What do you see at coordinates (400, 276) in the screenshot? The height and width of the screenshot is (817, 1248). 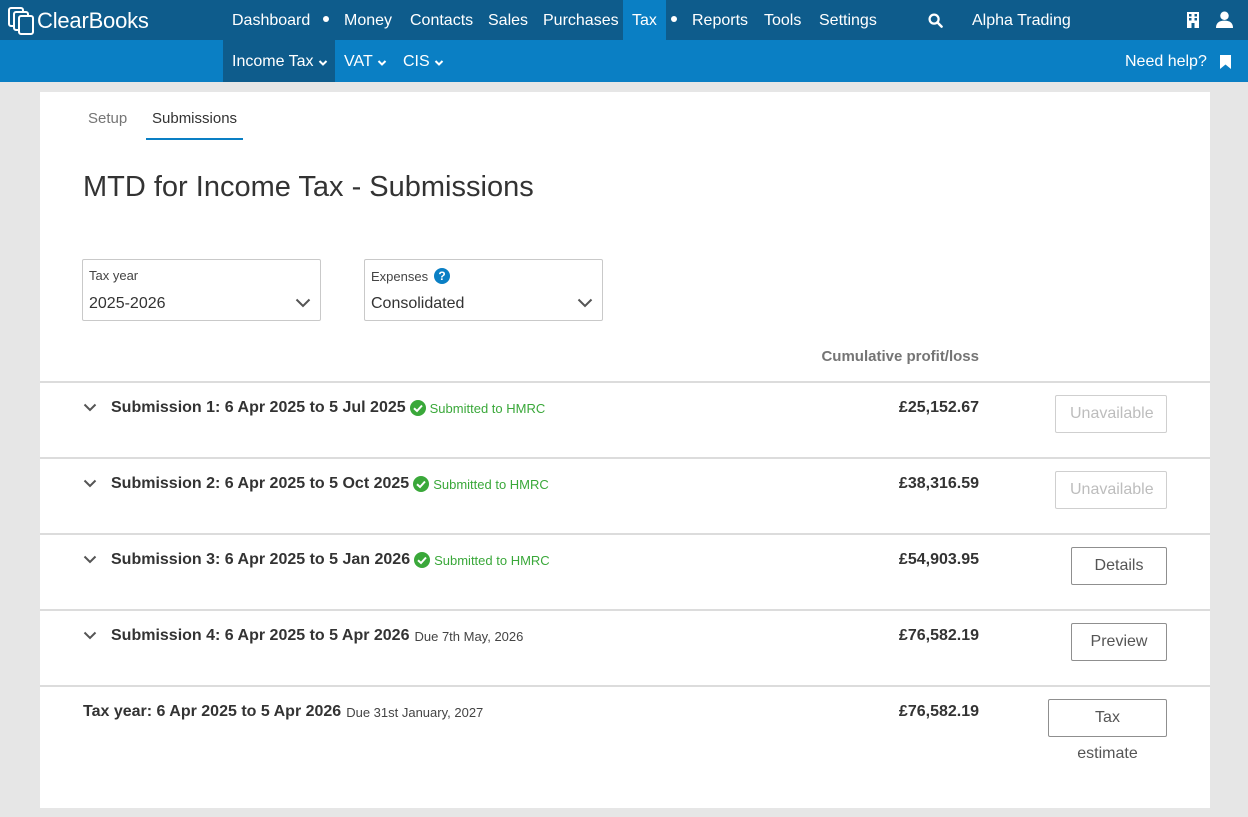 I see `expenses-label: Expenses` at bounding box center [400, 276].